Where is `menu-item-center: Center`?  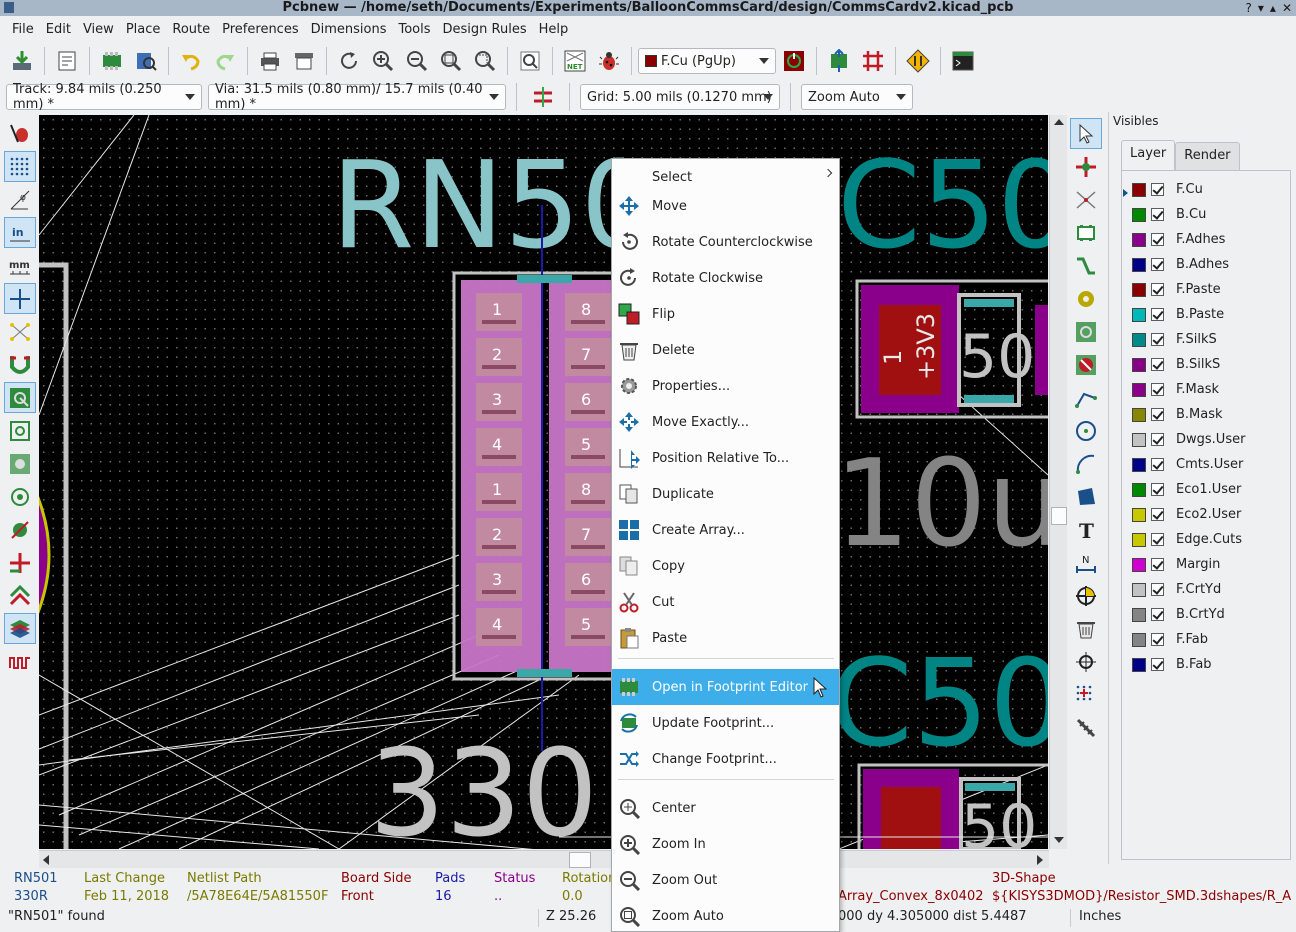
menu-item-center: Center is located at coordinates (725, 808).